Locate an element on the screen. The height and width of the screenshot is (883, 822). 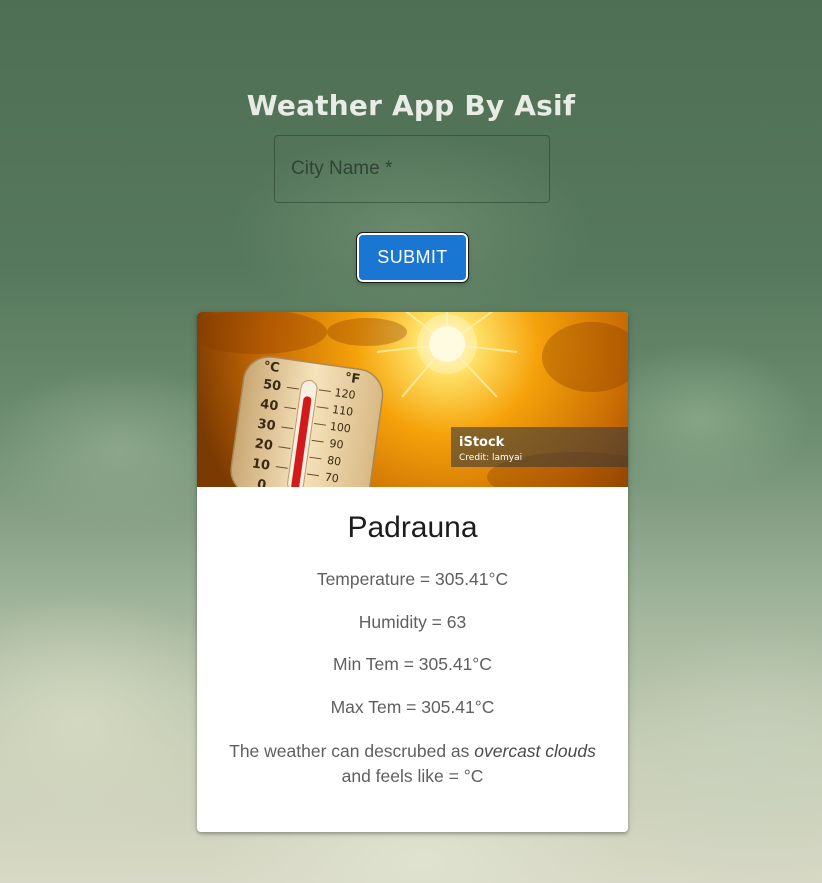
fahrenheit-tick: 80 is located at coordinates (334, 461).